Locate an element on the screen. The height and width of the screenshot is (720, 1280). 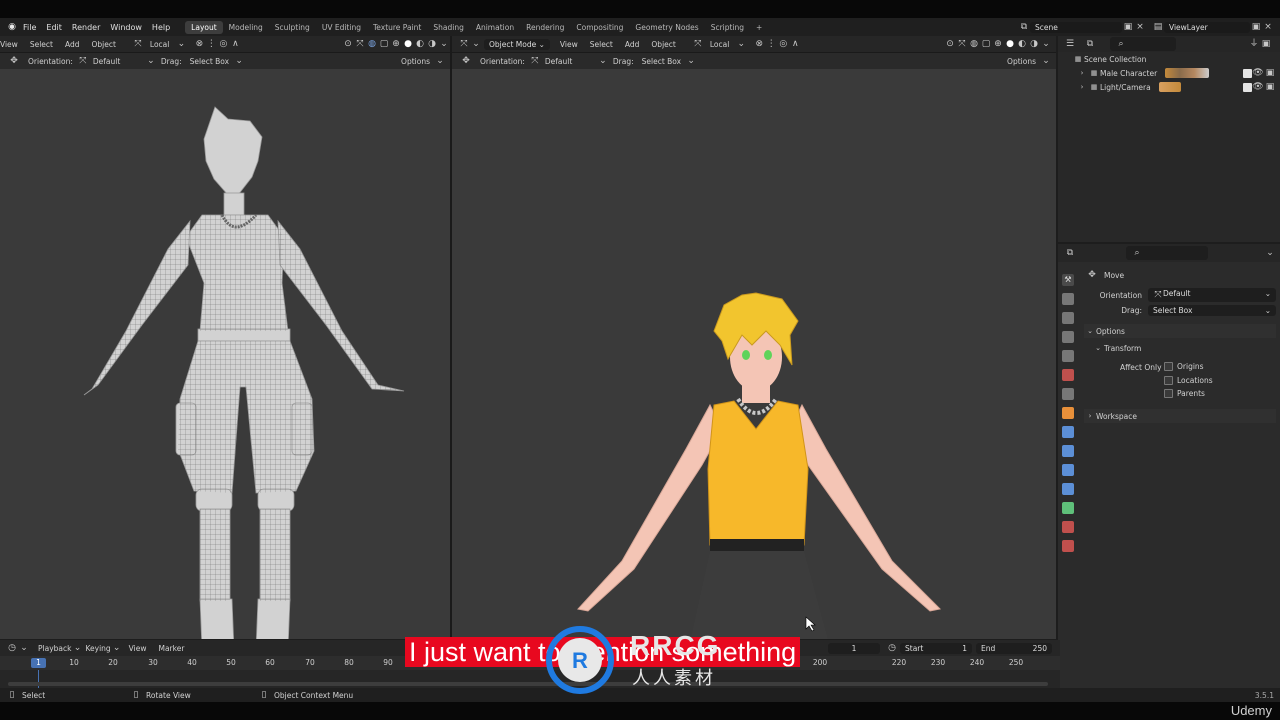
tab-compositing: Compositing is located at coordinates (599, 27).